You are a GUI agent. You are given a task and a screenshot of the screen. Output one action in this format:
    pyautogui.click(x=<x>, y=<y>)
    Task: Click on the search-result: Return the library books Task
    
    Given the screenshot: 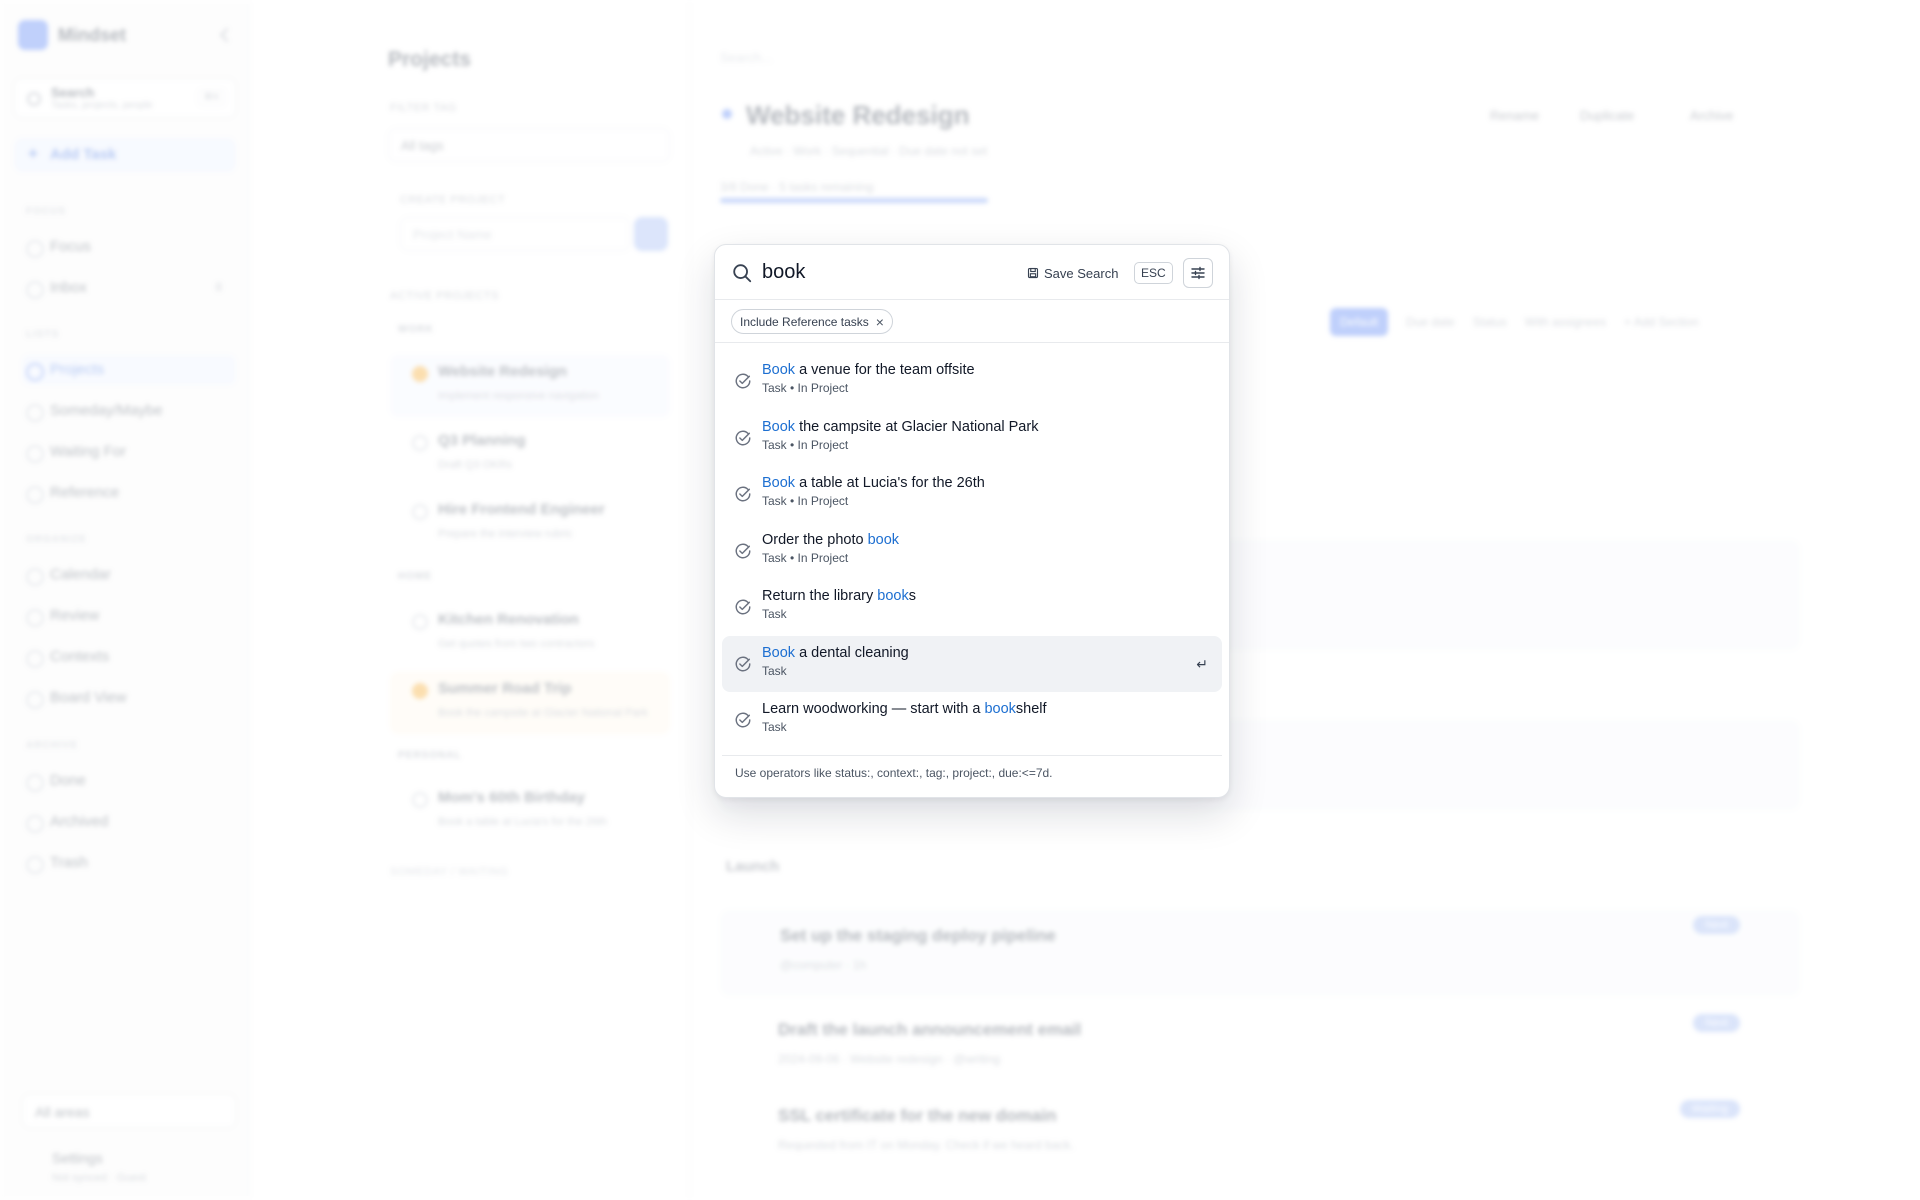 What is the action you would take?
    pyautogui.click(x=972, y=607)
    